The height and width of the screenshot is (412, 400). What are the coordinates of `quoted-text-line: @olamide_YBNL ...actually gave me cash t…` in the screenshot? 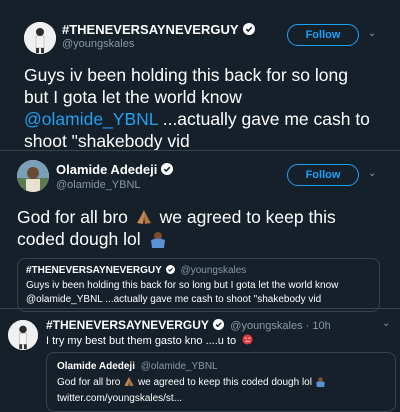 It's located at (174, 299).